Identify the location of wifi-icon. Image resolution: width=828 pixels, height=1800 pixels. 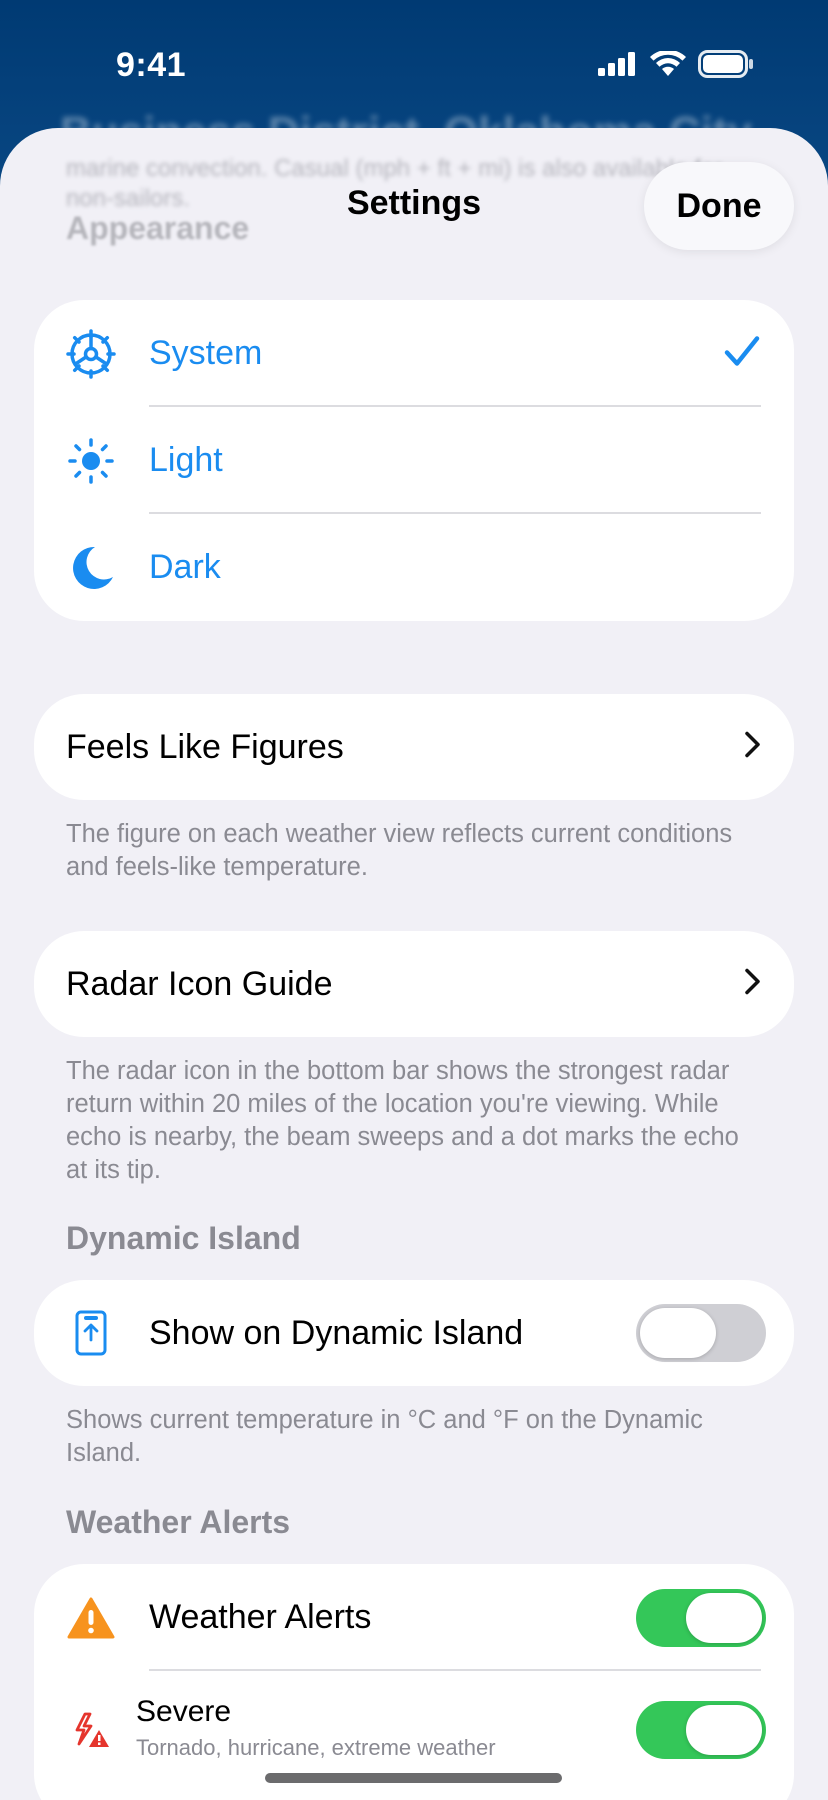
(668, 63).